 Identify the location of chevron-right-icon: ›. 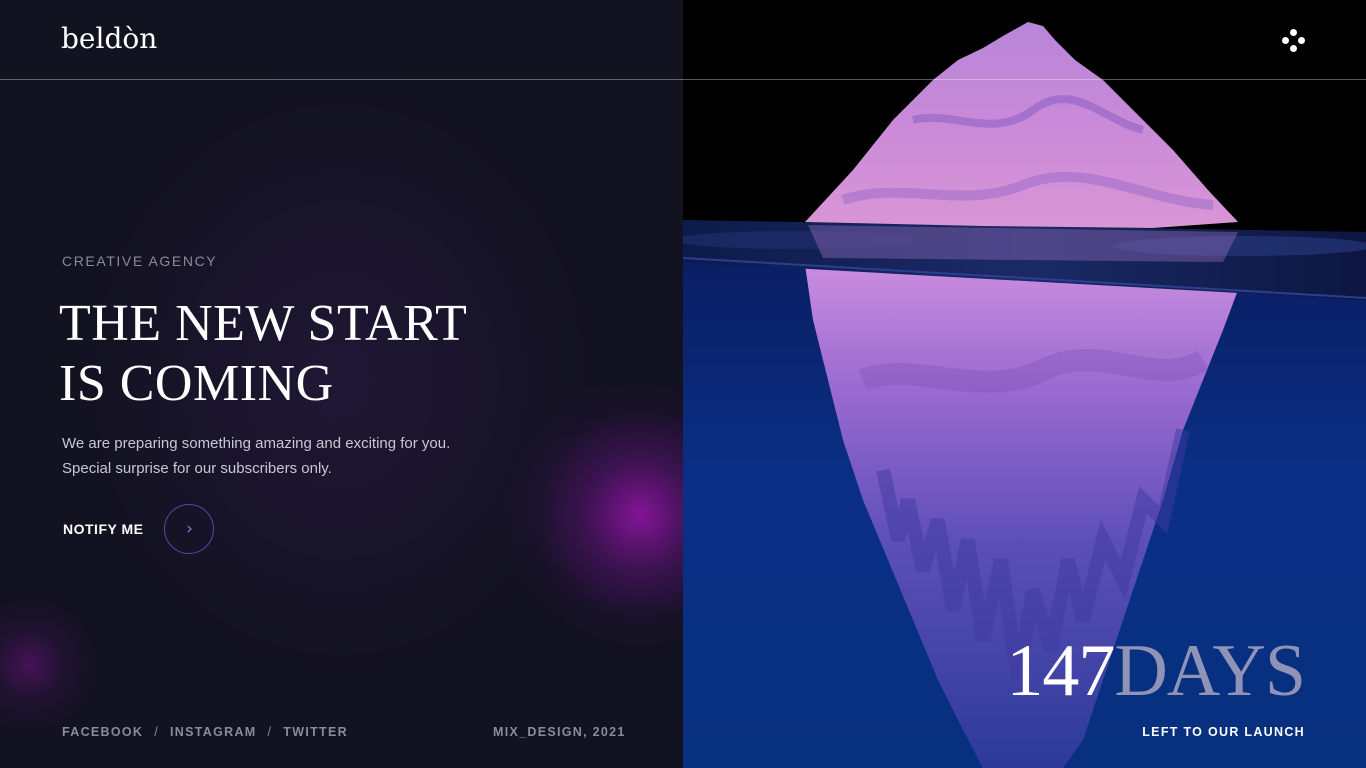
(189, 529).